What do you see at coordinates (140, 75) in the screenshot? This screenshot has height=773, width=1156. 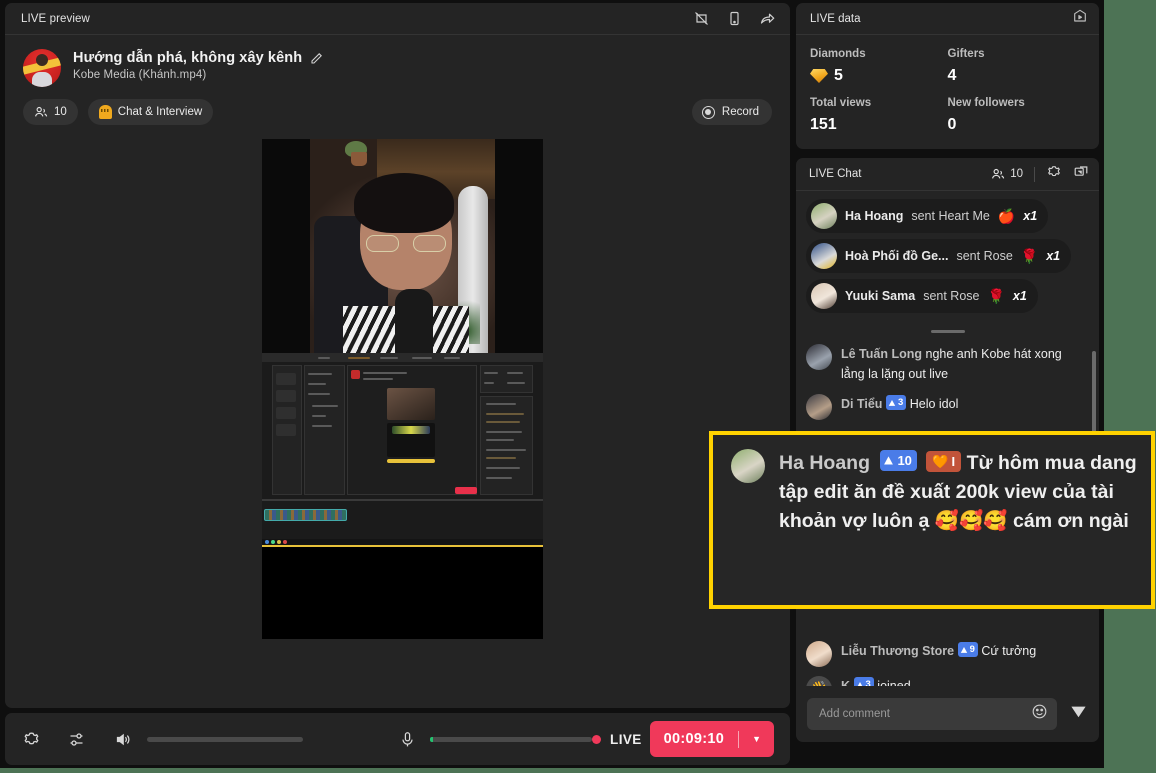 I see `stream-subtitle: Kobe Media (Khánh.mp4)` at bounding box center [140, 75].